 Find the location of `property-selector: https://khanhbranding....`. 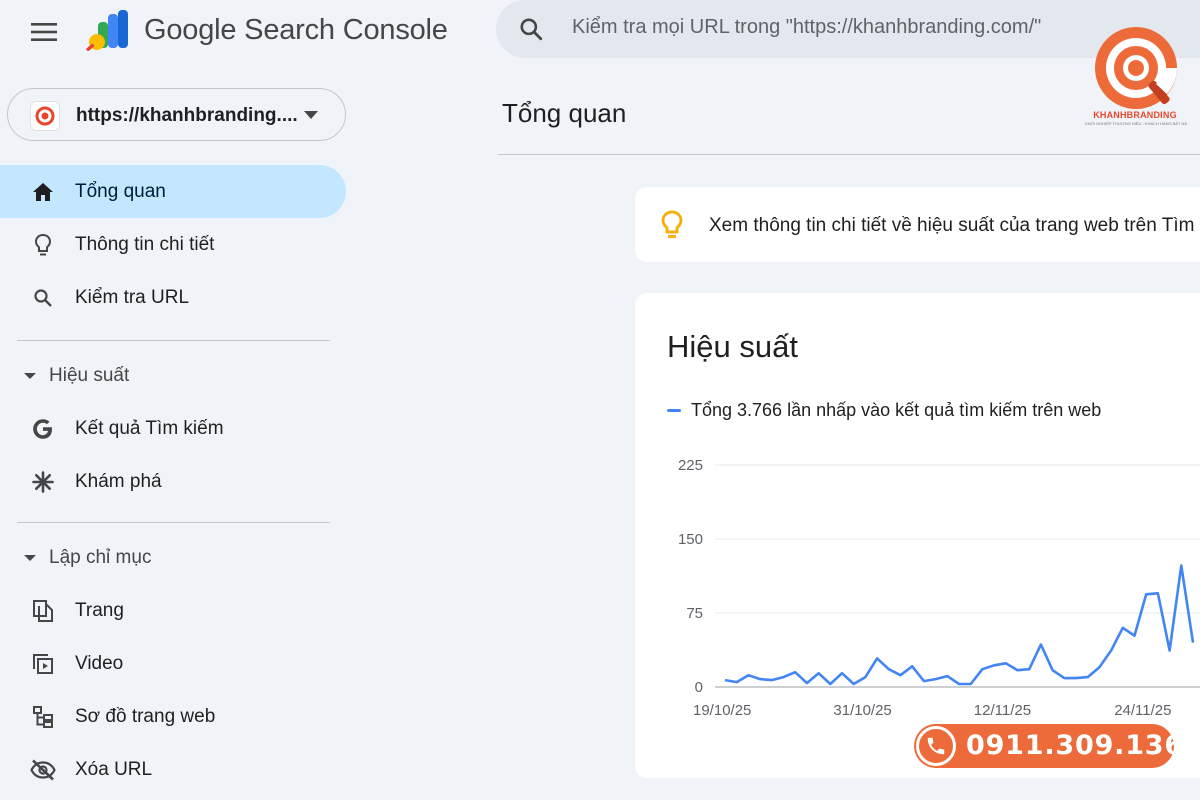

property-selector: https://khanhbranding.... is located at coordinates (176, 114).